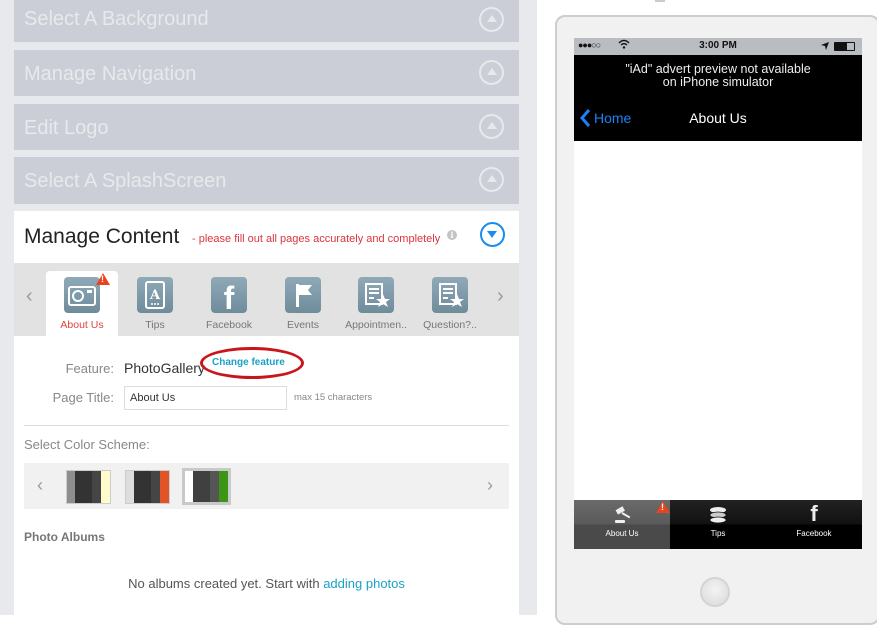 This screenshot has width=877, height=625. I want to click on phone-tab-tips: Tips, so click(718, 524).